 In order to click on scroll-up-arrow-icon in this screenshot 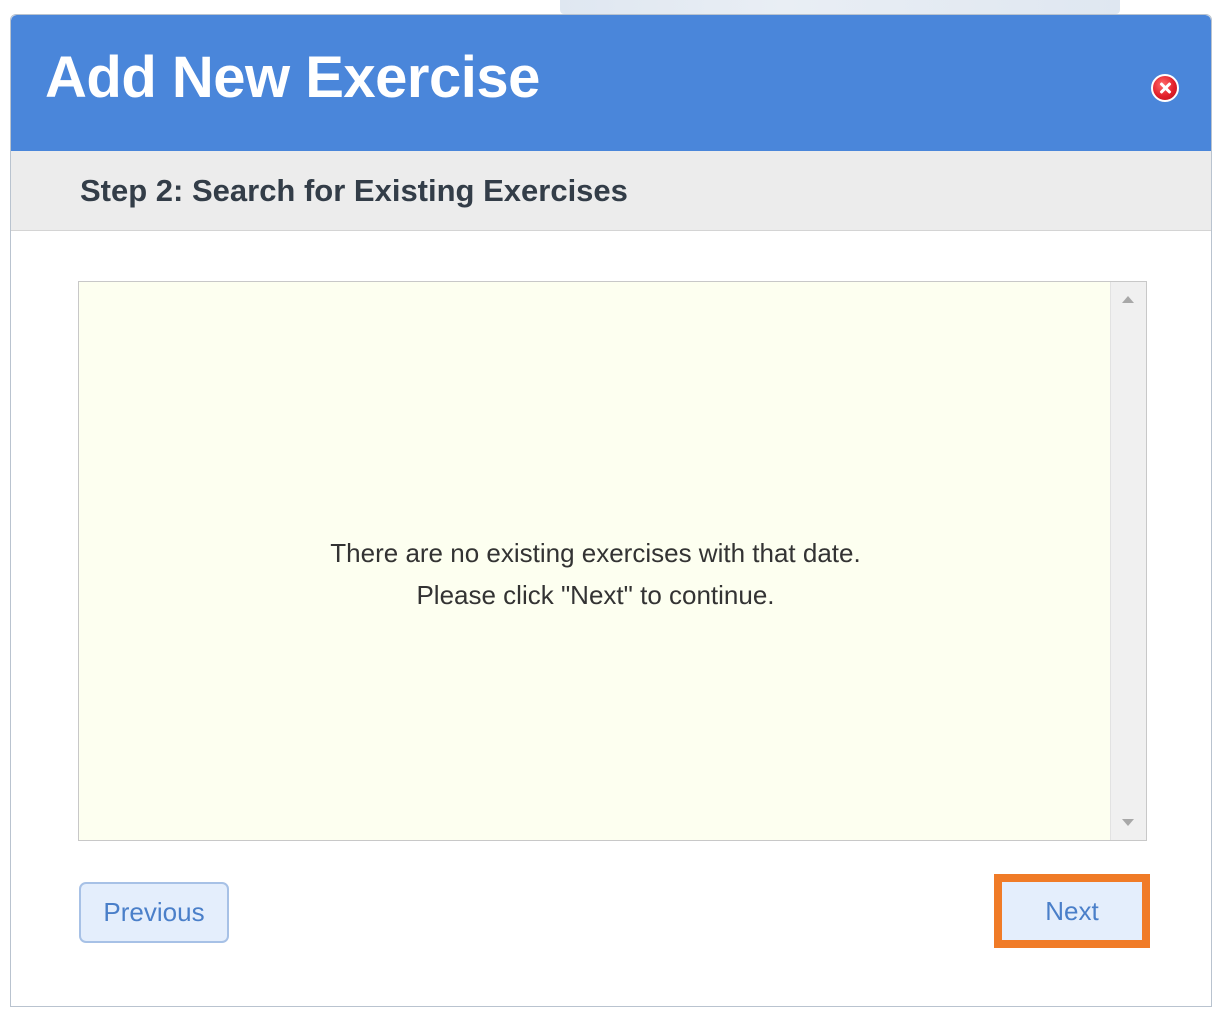, I will do `click(1128, 299)`.